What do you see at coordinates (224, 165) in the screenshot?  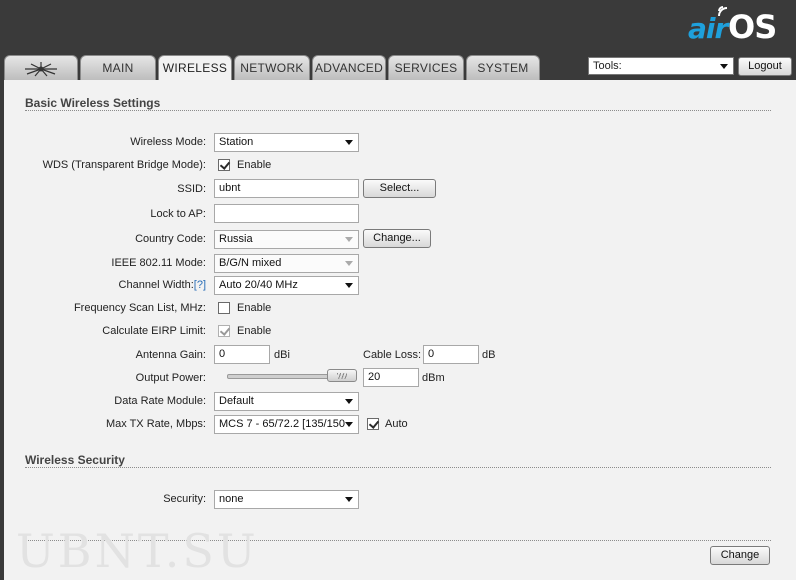 I see `wds-enable-checkbox` at bounding box center [224, 165].